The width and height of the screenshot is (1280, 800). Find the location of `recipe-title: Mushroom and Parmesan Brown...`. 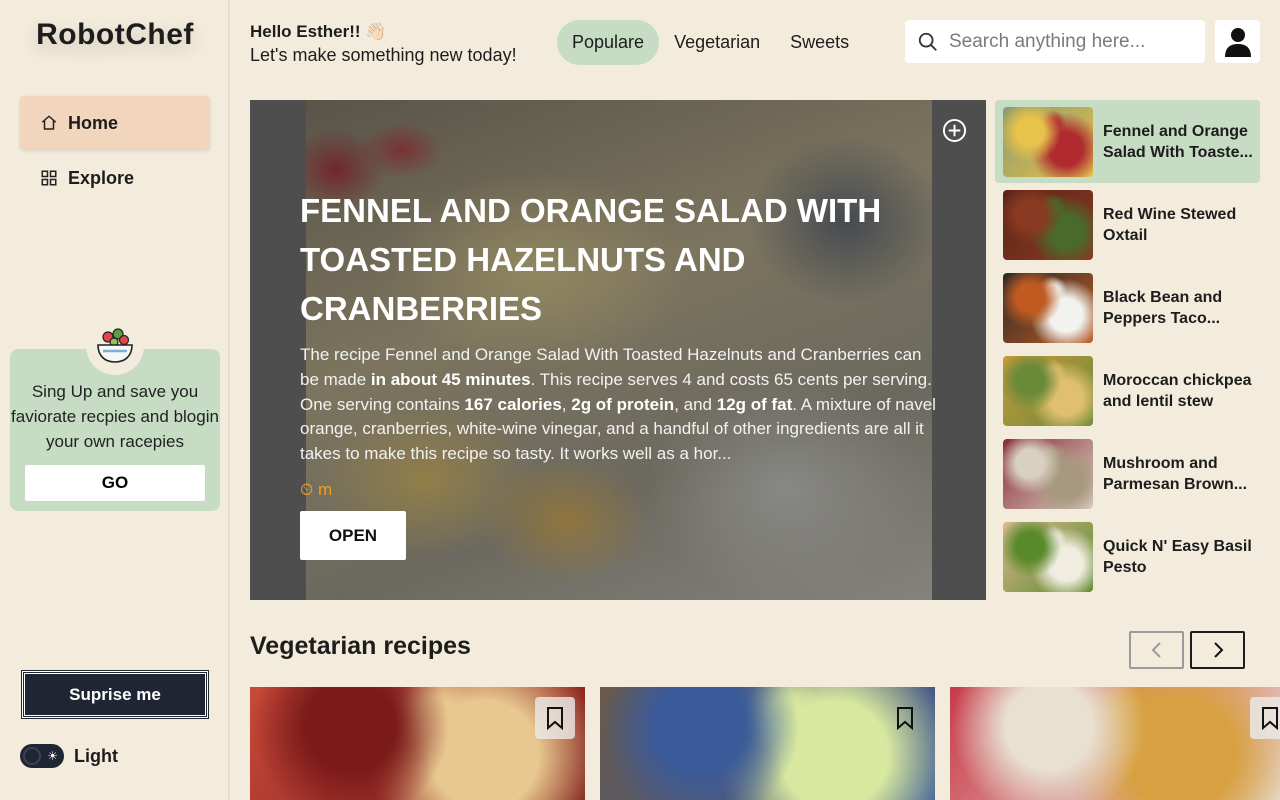

recipe-title: Mushroom and Parmesan Brown... is located at coordinates (1175, 473).